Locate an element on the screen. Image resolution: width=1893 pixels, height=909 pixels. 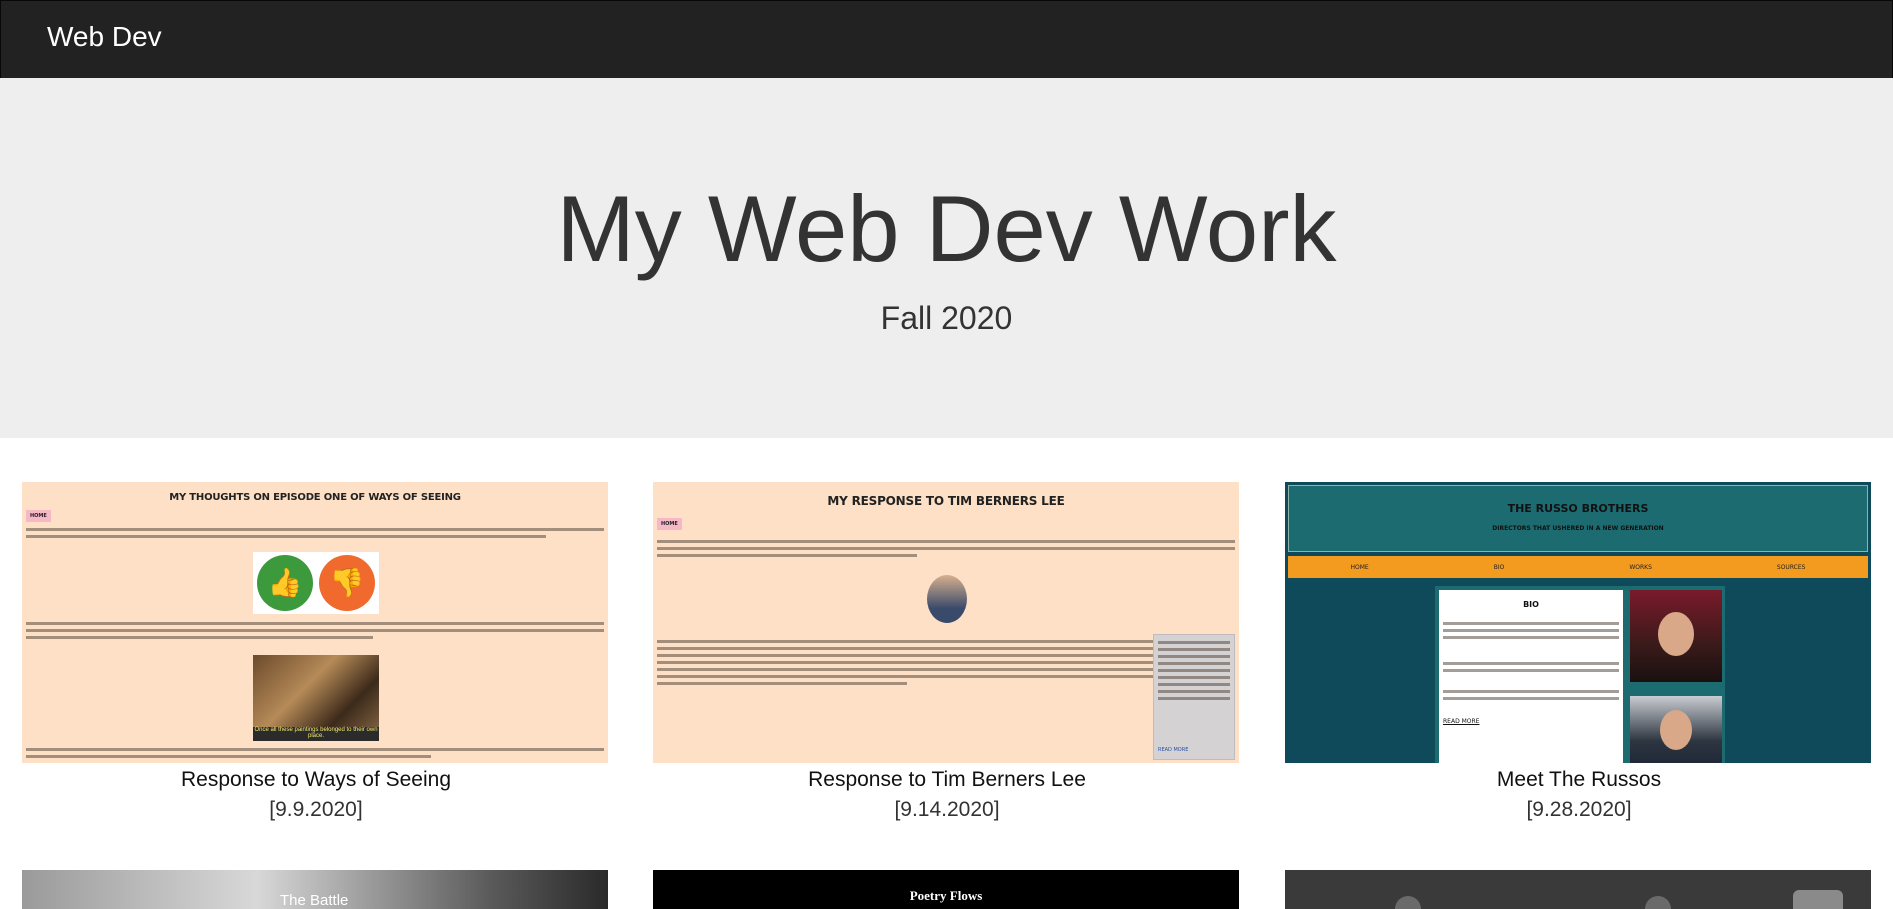
thumb-nav-bio: BIO is located at coordinates (1499, 567).